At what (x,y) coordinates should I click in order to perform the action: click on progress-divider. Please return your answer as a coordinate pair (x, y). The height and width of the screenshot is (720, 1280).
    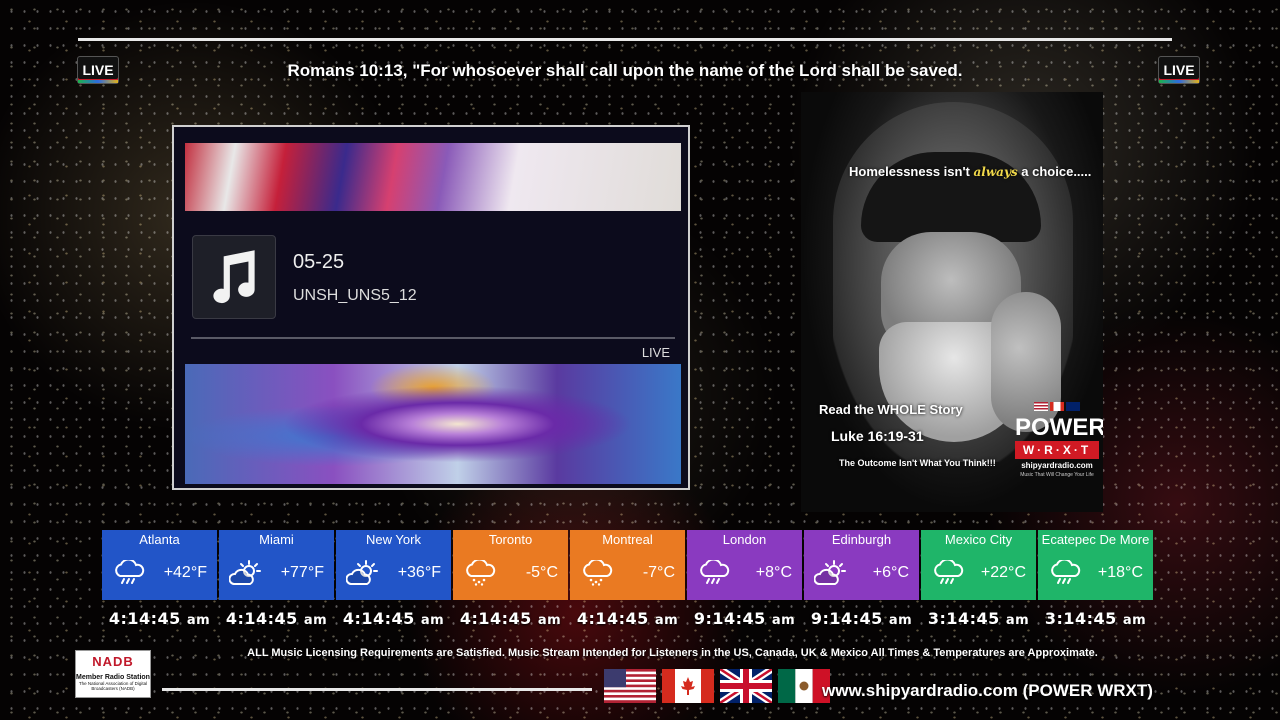
    Looking at the image, I should click on (433, 338).